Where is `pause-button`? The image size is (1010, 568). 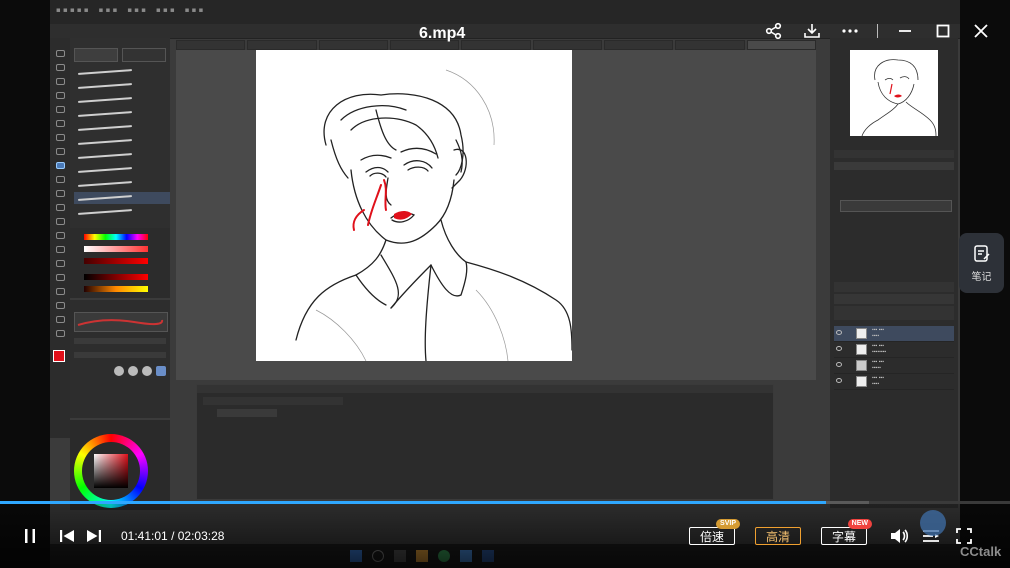 pause-button is located at coordinates (30, 536).